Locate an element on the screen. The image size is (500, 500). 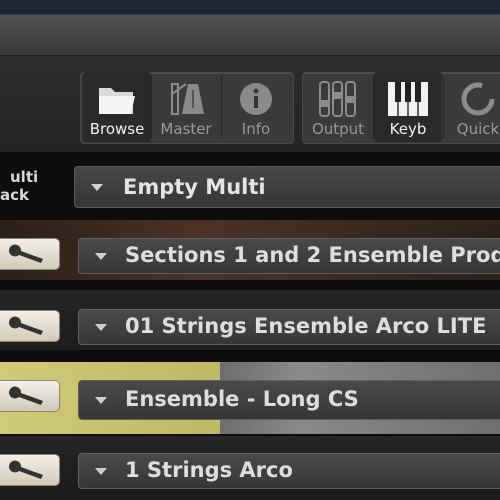
info-label: Info is located at coordinates (256, 129).